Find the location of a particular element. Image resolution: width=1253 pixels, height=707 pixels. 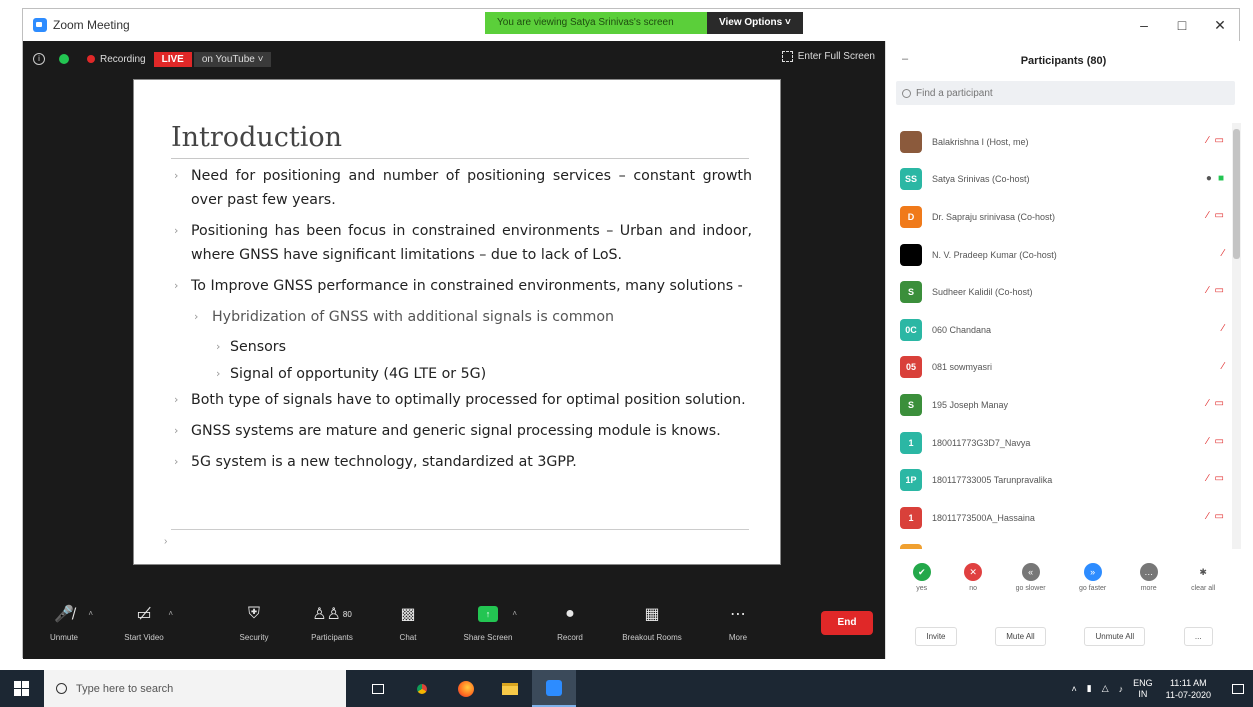

taskbar-clock: 11:11 AM 11-07-2020 is located at coordinates (1188, 689).